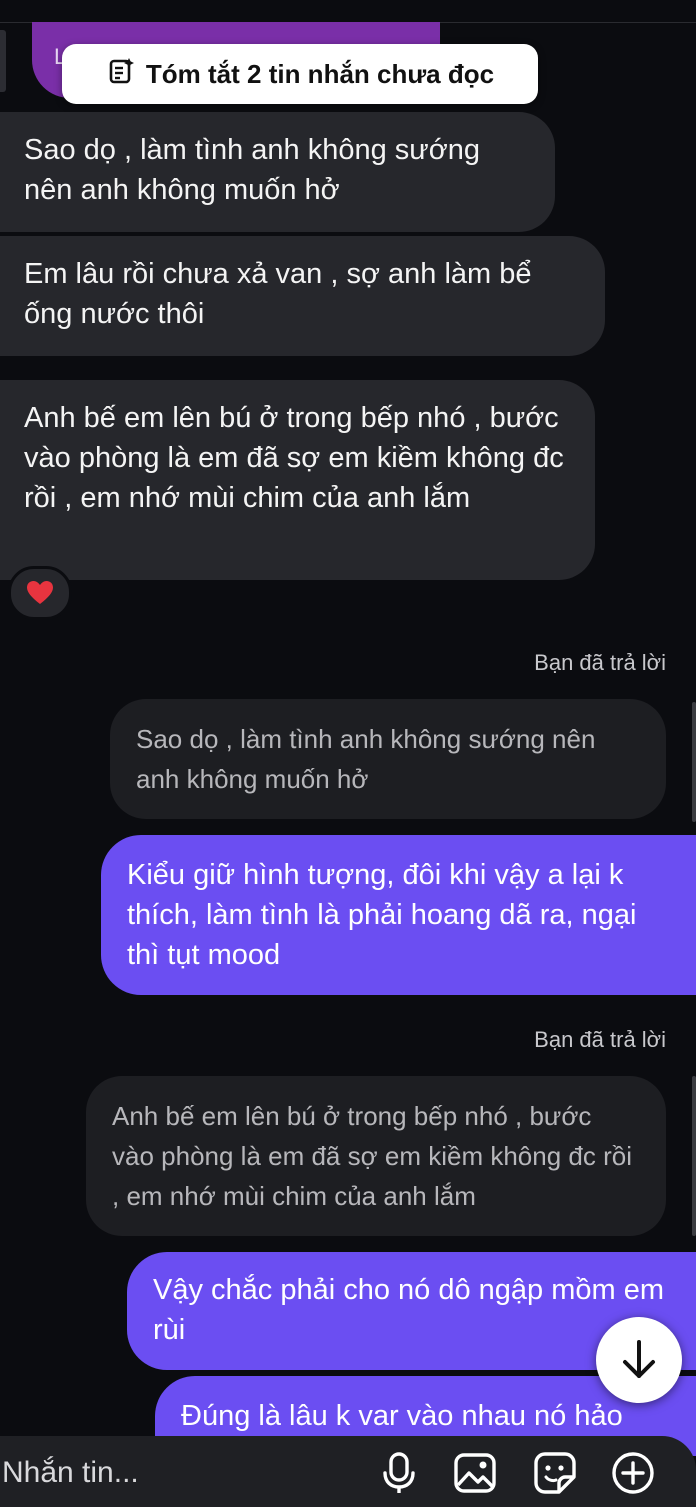 This screenshot has height=1507, width=696. I want to click on message-composer, so click(348, 1471).